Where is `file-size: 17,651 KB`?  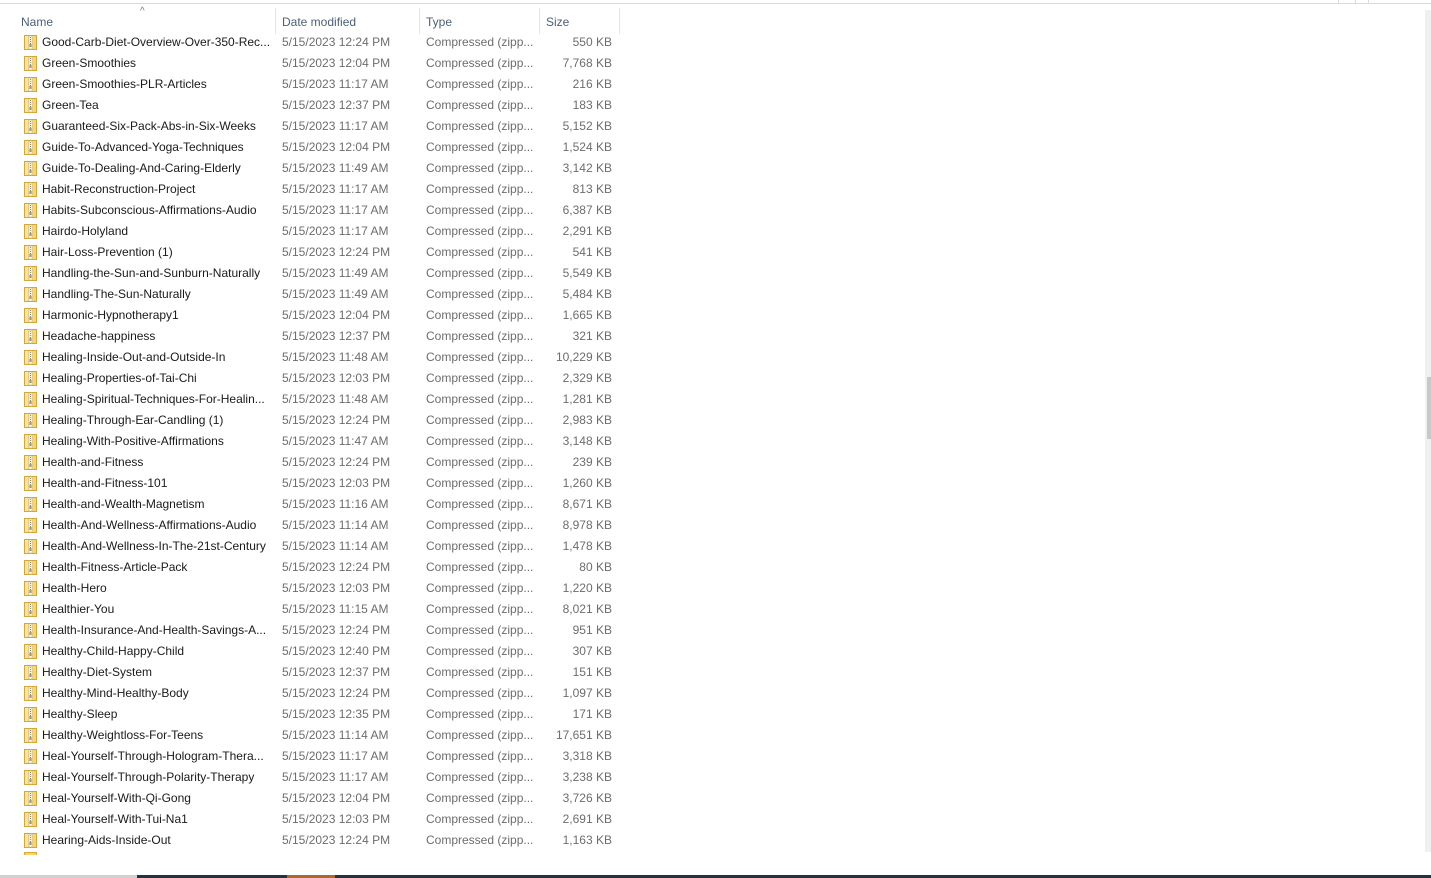 file-size: 17,651 KB is located at coordinates (583, 735).